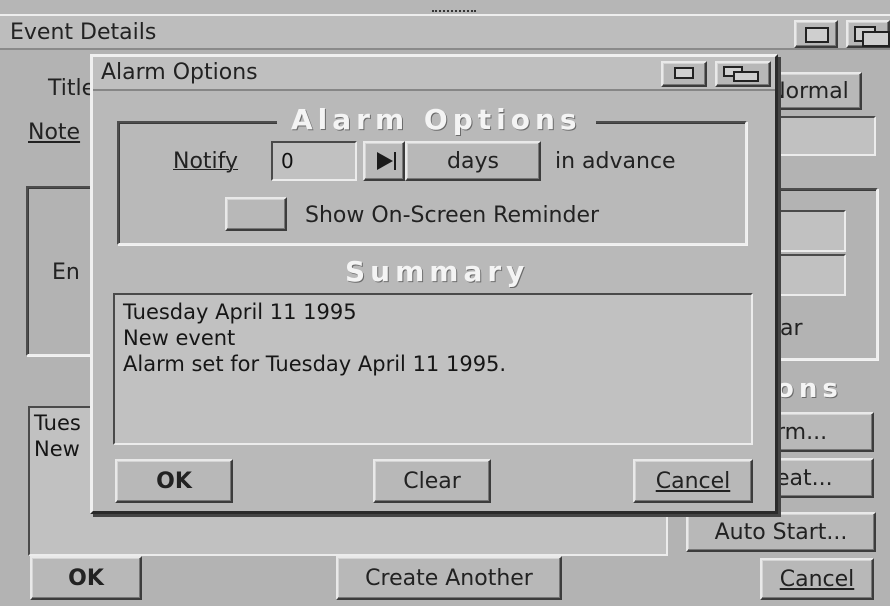 The height and width of the screenshot is (606, 890). What do you see at coordinates (66, 272) in the screenshot?
I see `end-label: En` at bounding box center [66, 272].